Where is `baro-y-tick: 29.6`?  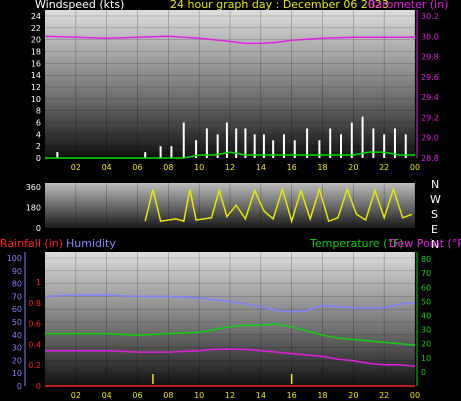 baro-y-tick: 29.6 is located at coordinates (430, 77).